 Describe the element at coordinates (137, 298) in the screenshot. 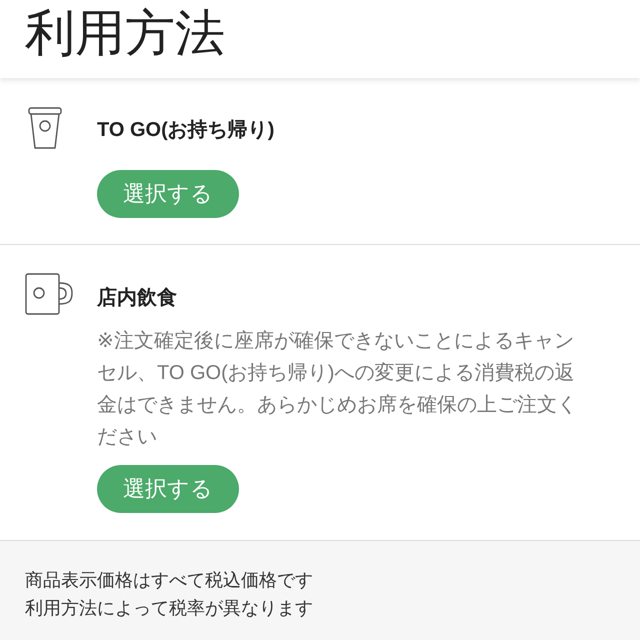

I see `option-label: 店内飲食` at that location.